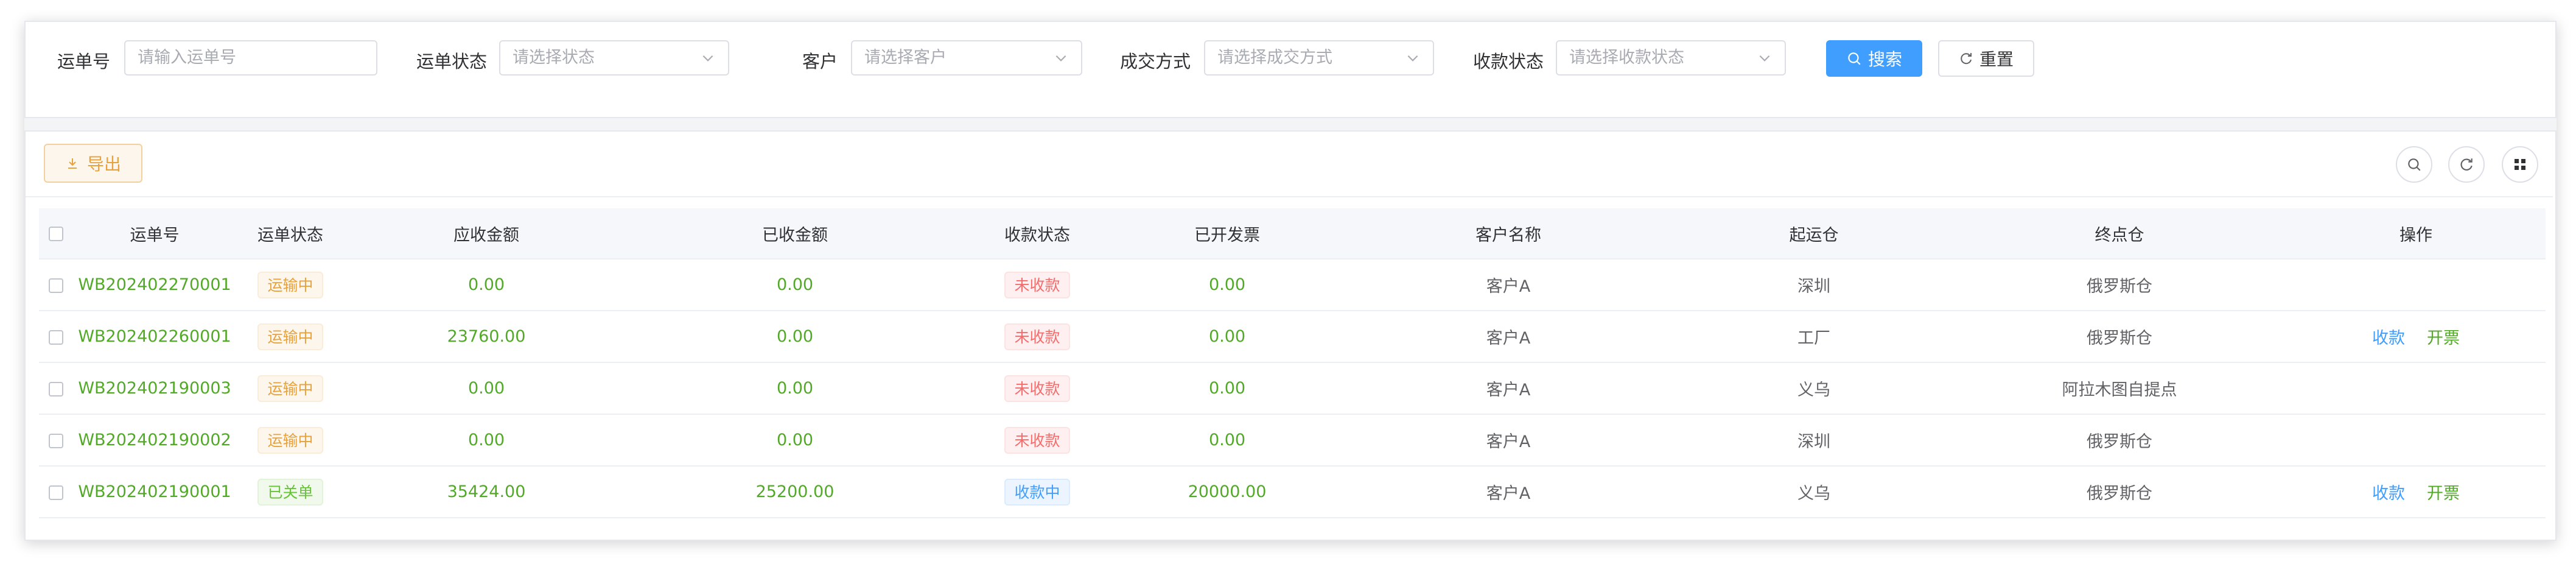 This screenshot has height=564, width=2576. What do you see at coordinates (2416, 234) in the screenshot?
I see `column-header: 操作` at bounding box center [2416, 234].